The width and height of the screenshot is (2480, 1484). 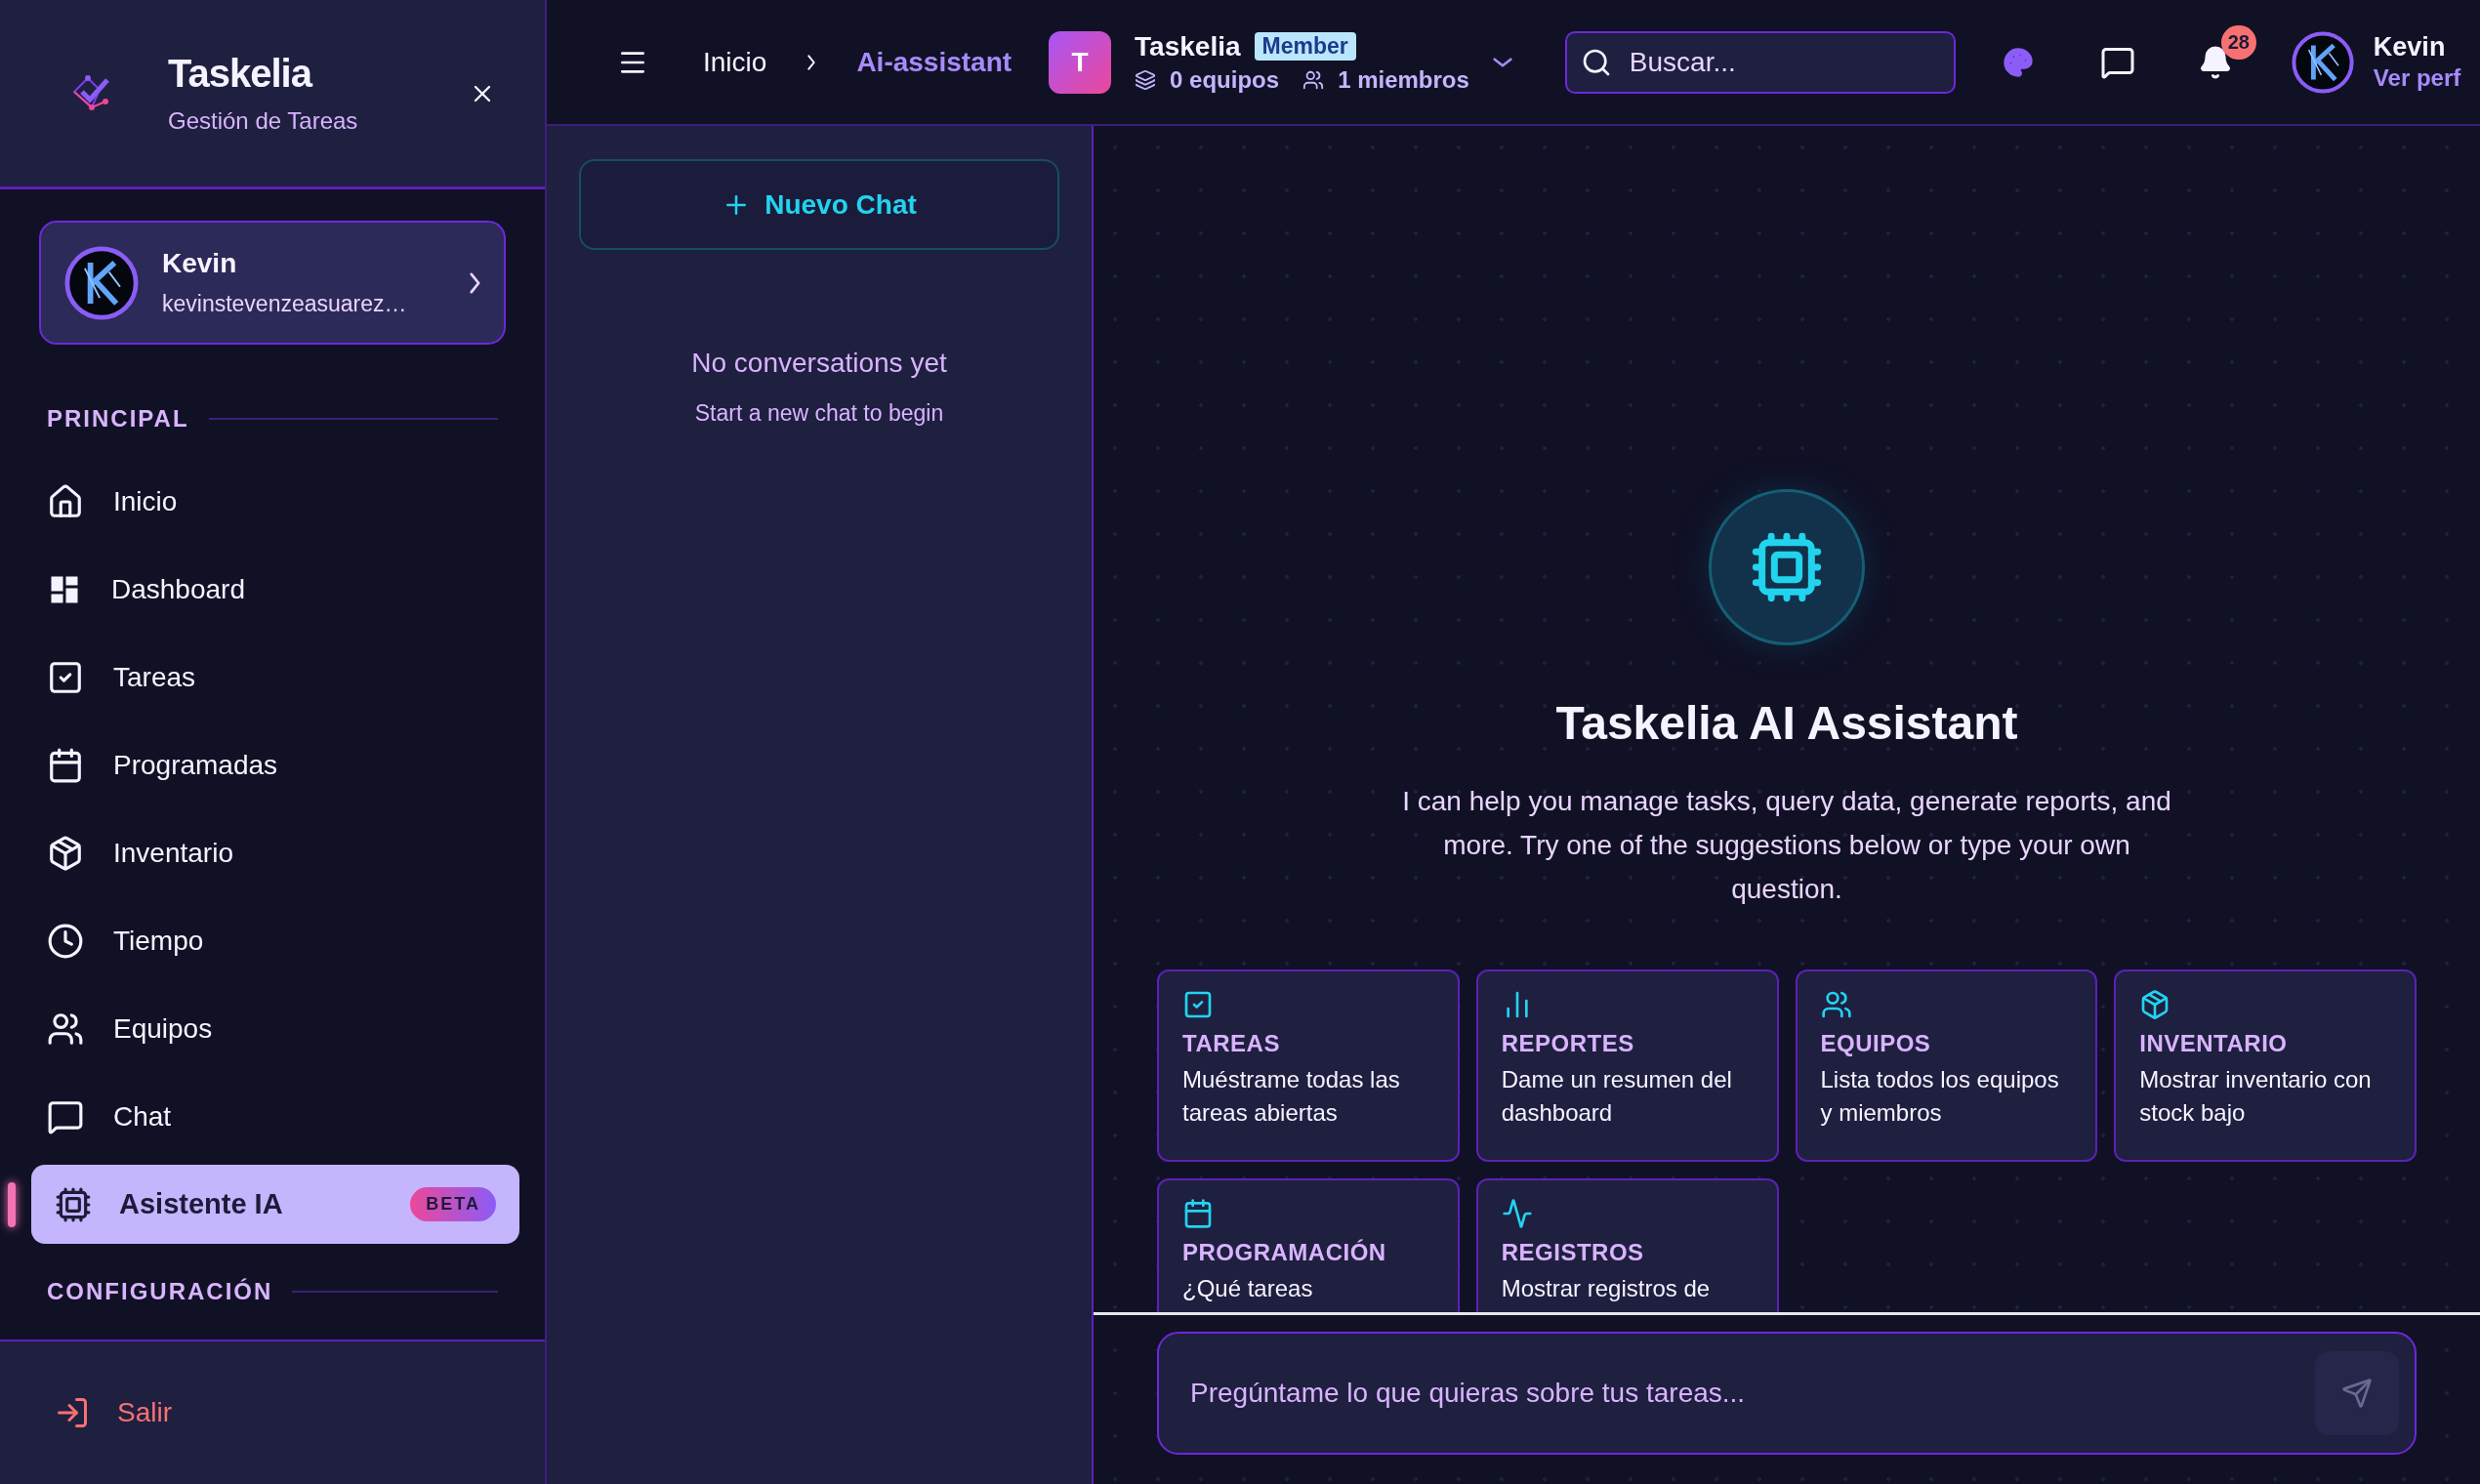 I want to click on suggestion-card: TAREAS Muéstrame todas las tareas abiertas, so click(x=1308, y=1066).